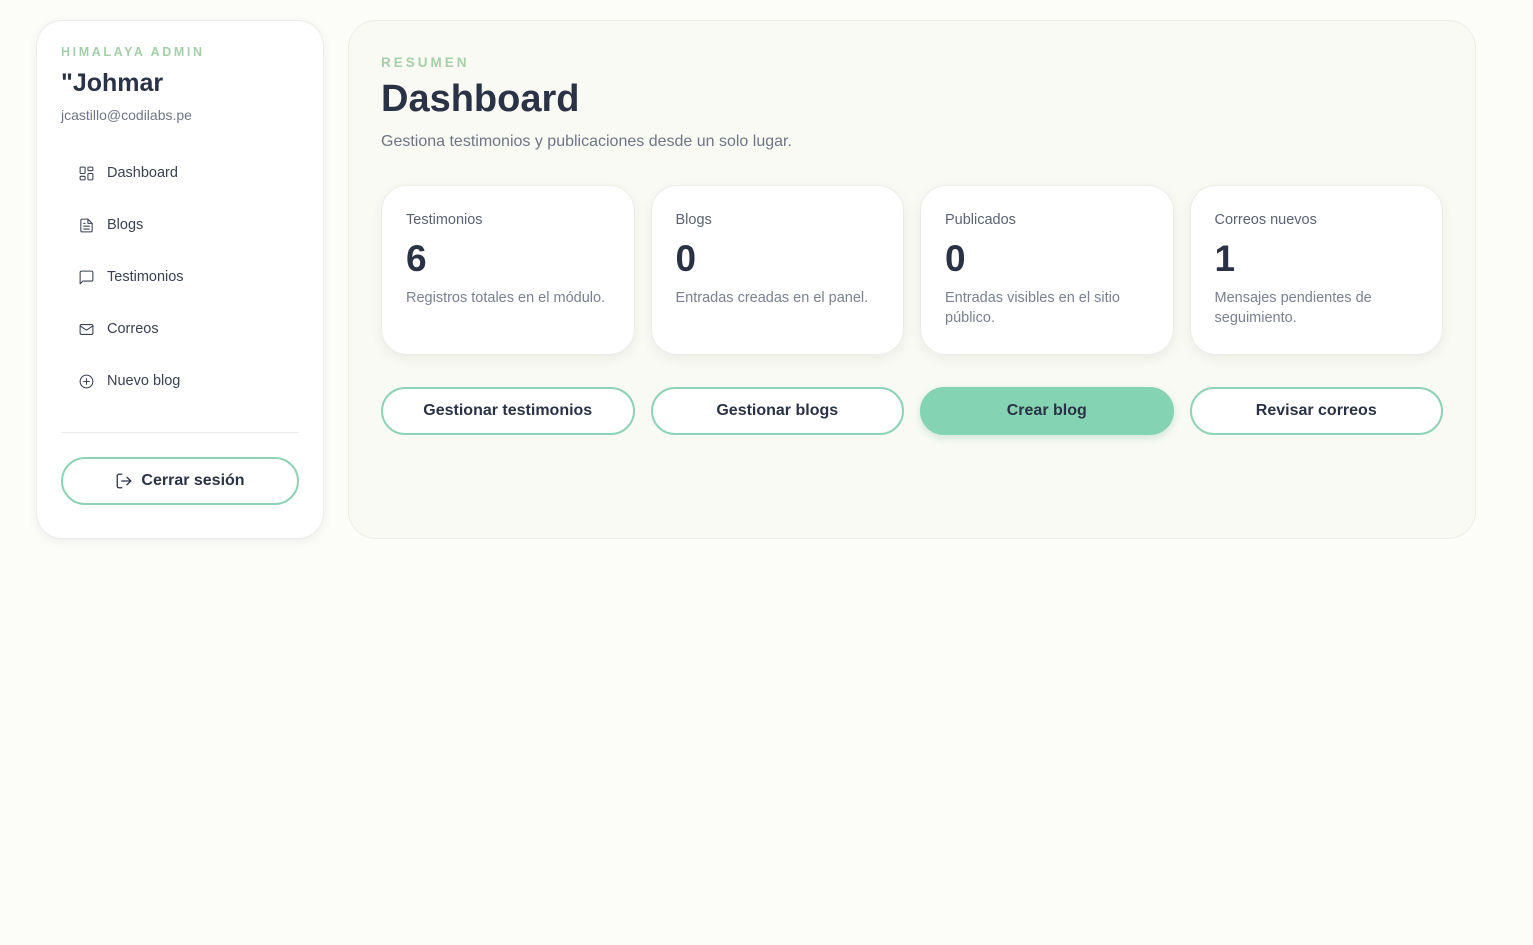 The image size is (1533, 945). What do you see at coordinates (508, 411) in the screenshot?
I see `manage-testimonials-button: Gestionar testimonios` at bounding box center [508, 411].